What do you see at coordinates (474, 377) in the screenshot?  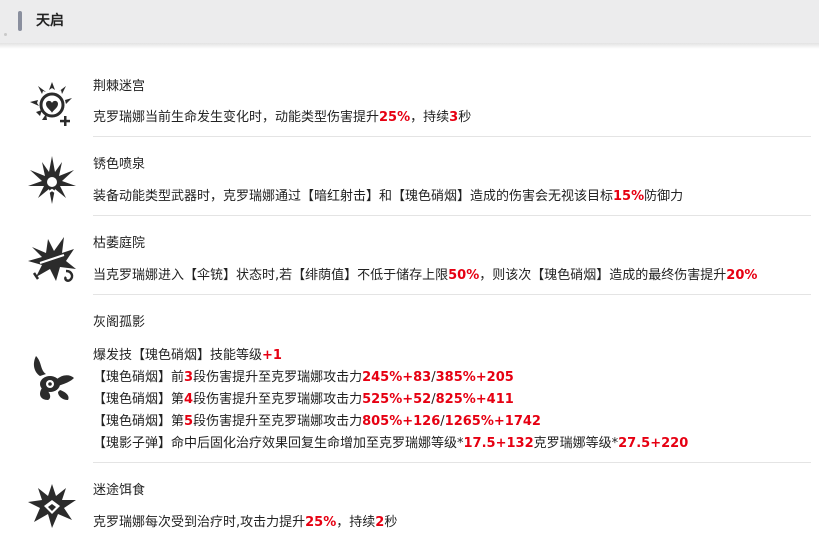 I see `highlight-value: 385%+205` at bounding box center [474, 377].